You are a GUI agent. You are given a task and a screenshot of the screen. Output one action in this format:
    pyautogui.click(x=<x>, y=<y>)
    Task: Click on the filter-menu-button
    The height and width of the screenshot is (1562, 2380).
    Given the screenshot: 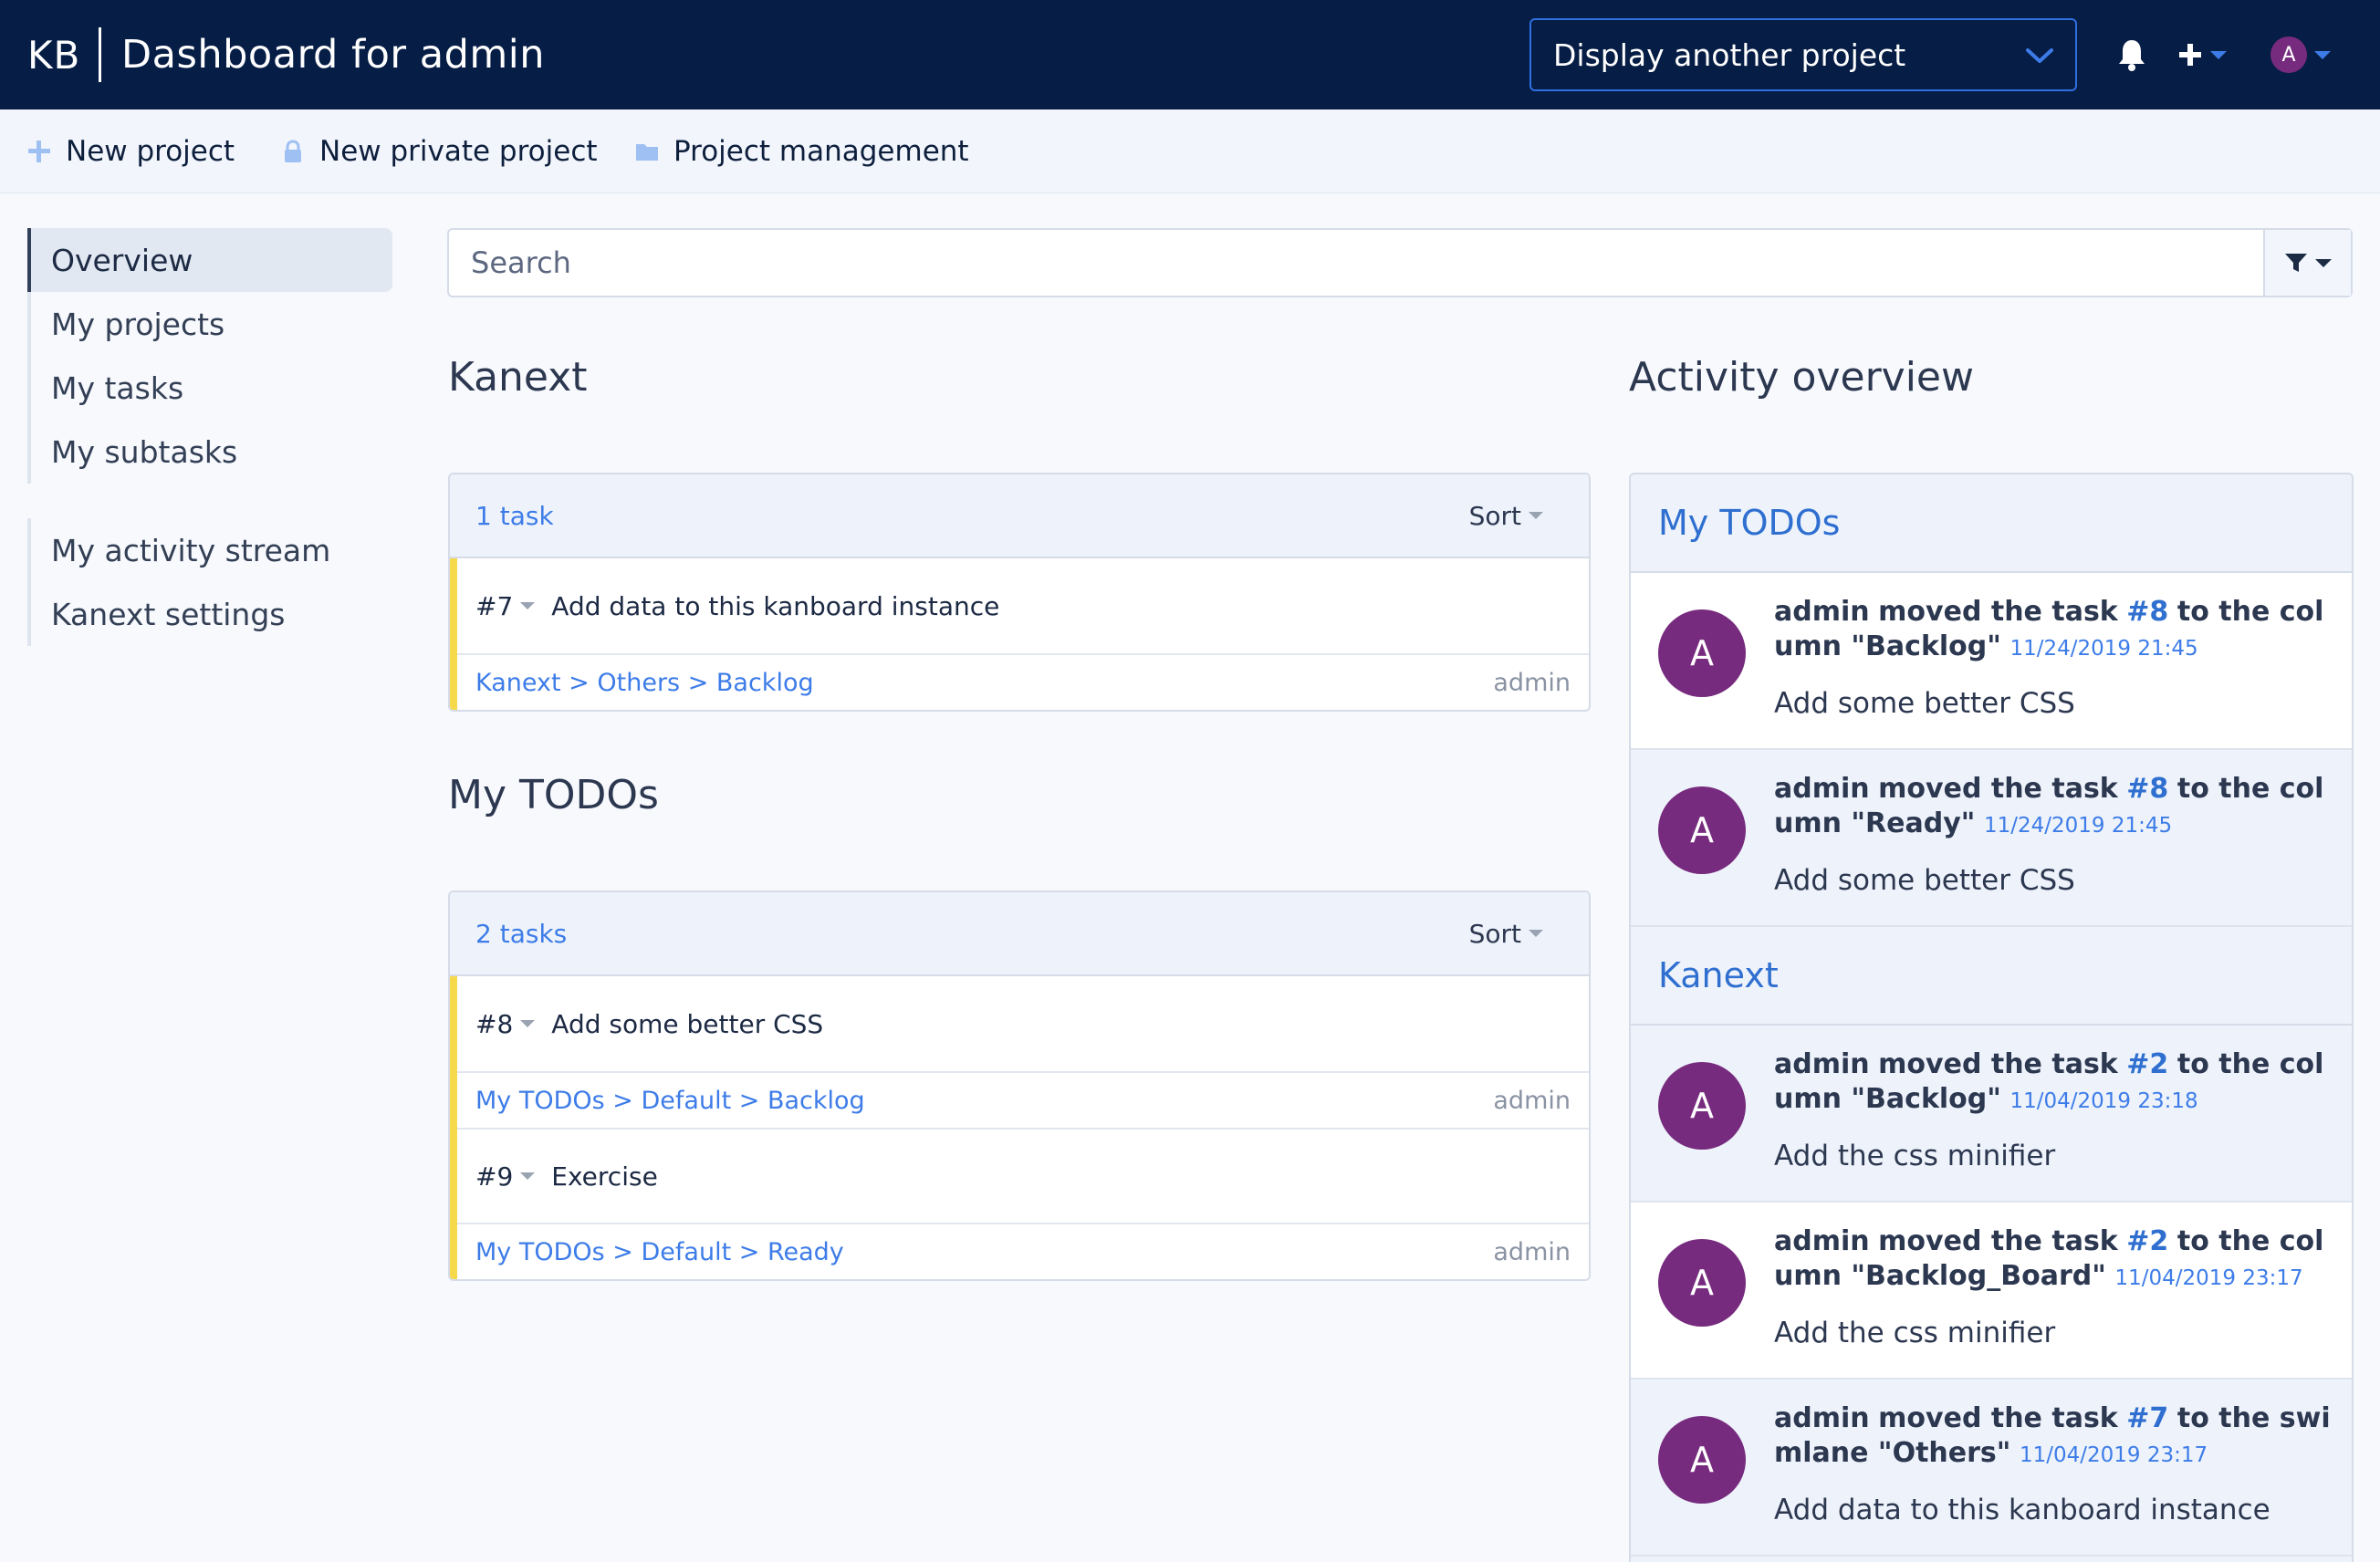 What is the action you would take?
    pyautogui.click(x=2307, y=263)
    